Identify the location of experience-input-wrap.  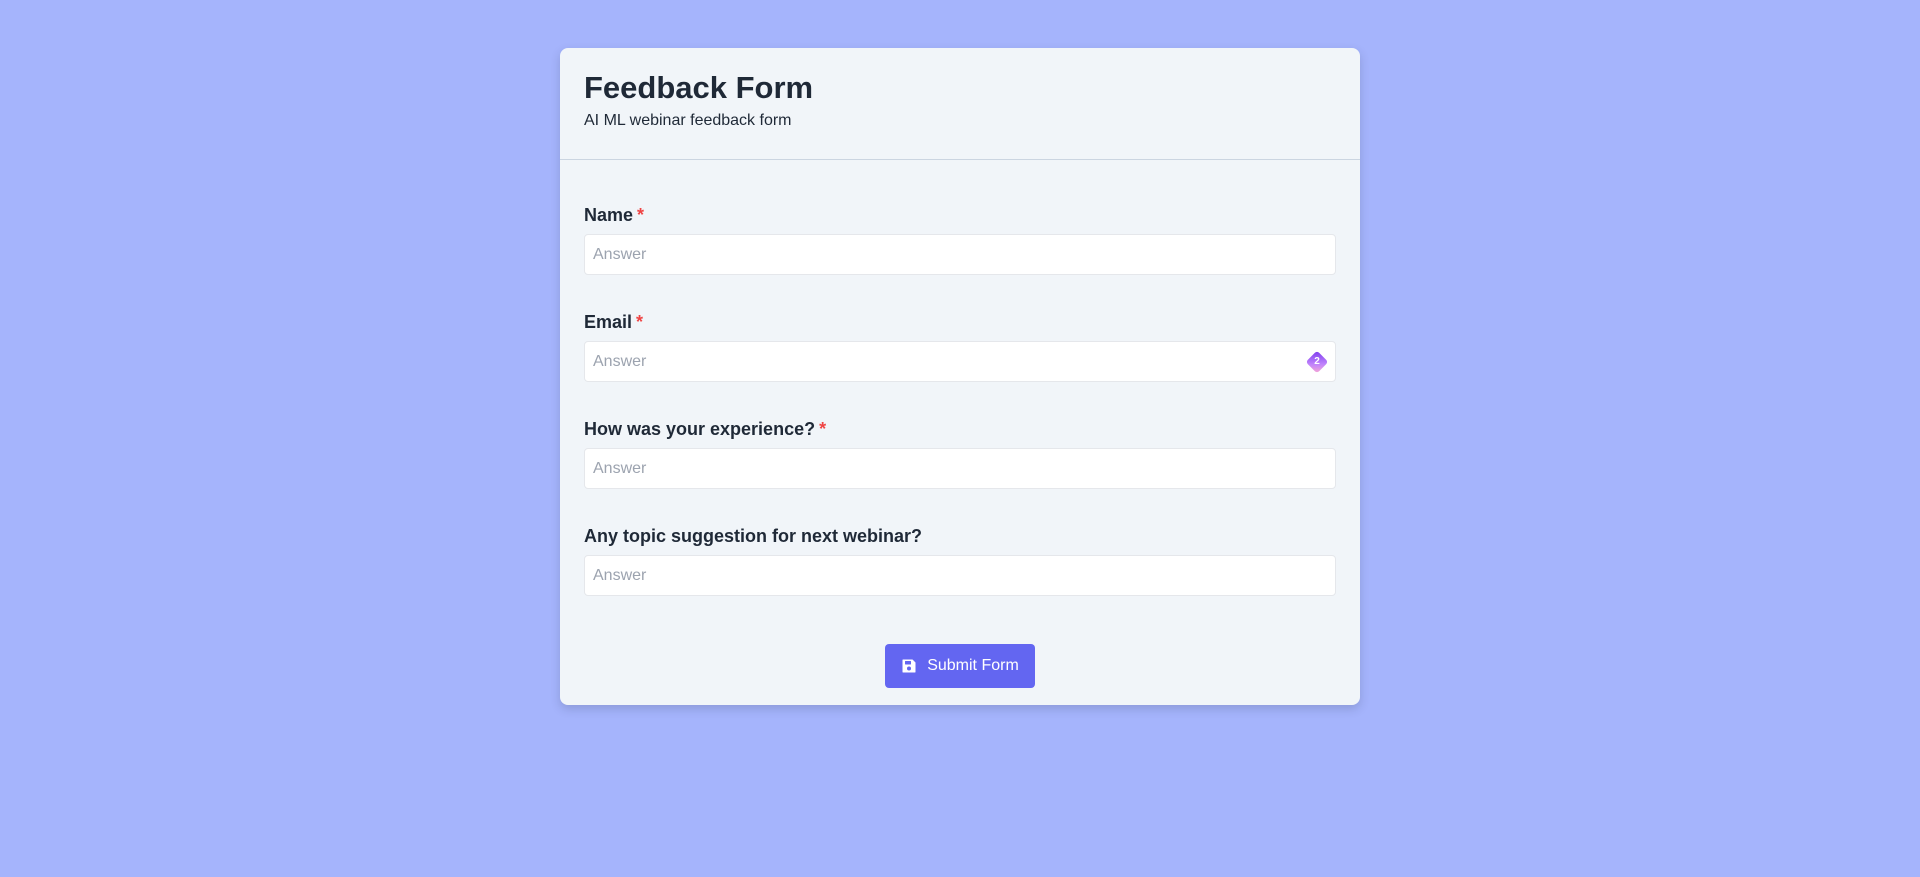
(960, 468).